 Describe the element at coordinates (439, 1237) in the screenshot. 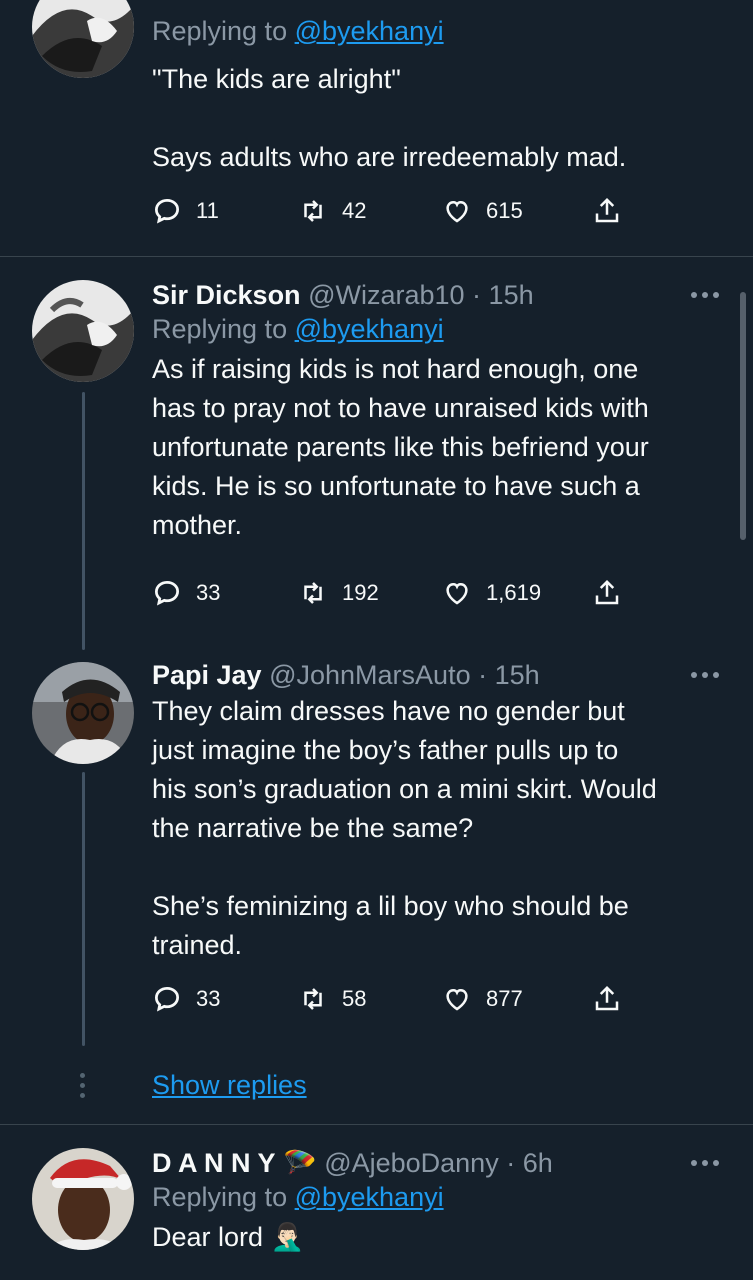

I see `tweet-text: Dear lord 🤦🏻‍♂️` at that location.